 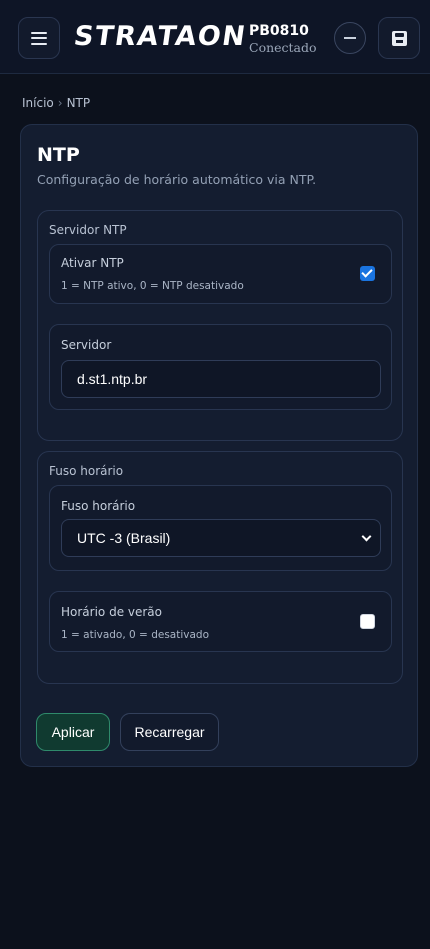 I want to click on collapse-button, so click(x=350, y=38).